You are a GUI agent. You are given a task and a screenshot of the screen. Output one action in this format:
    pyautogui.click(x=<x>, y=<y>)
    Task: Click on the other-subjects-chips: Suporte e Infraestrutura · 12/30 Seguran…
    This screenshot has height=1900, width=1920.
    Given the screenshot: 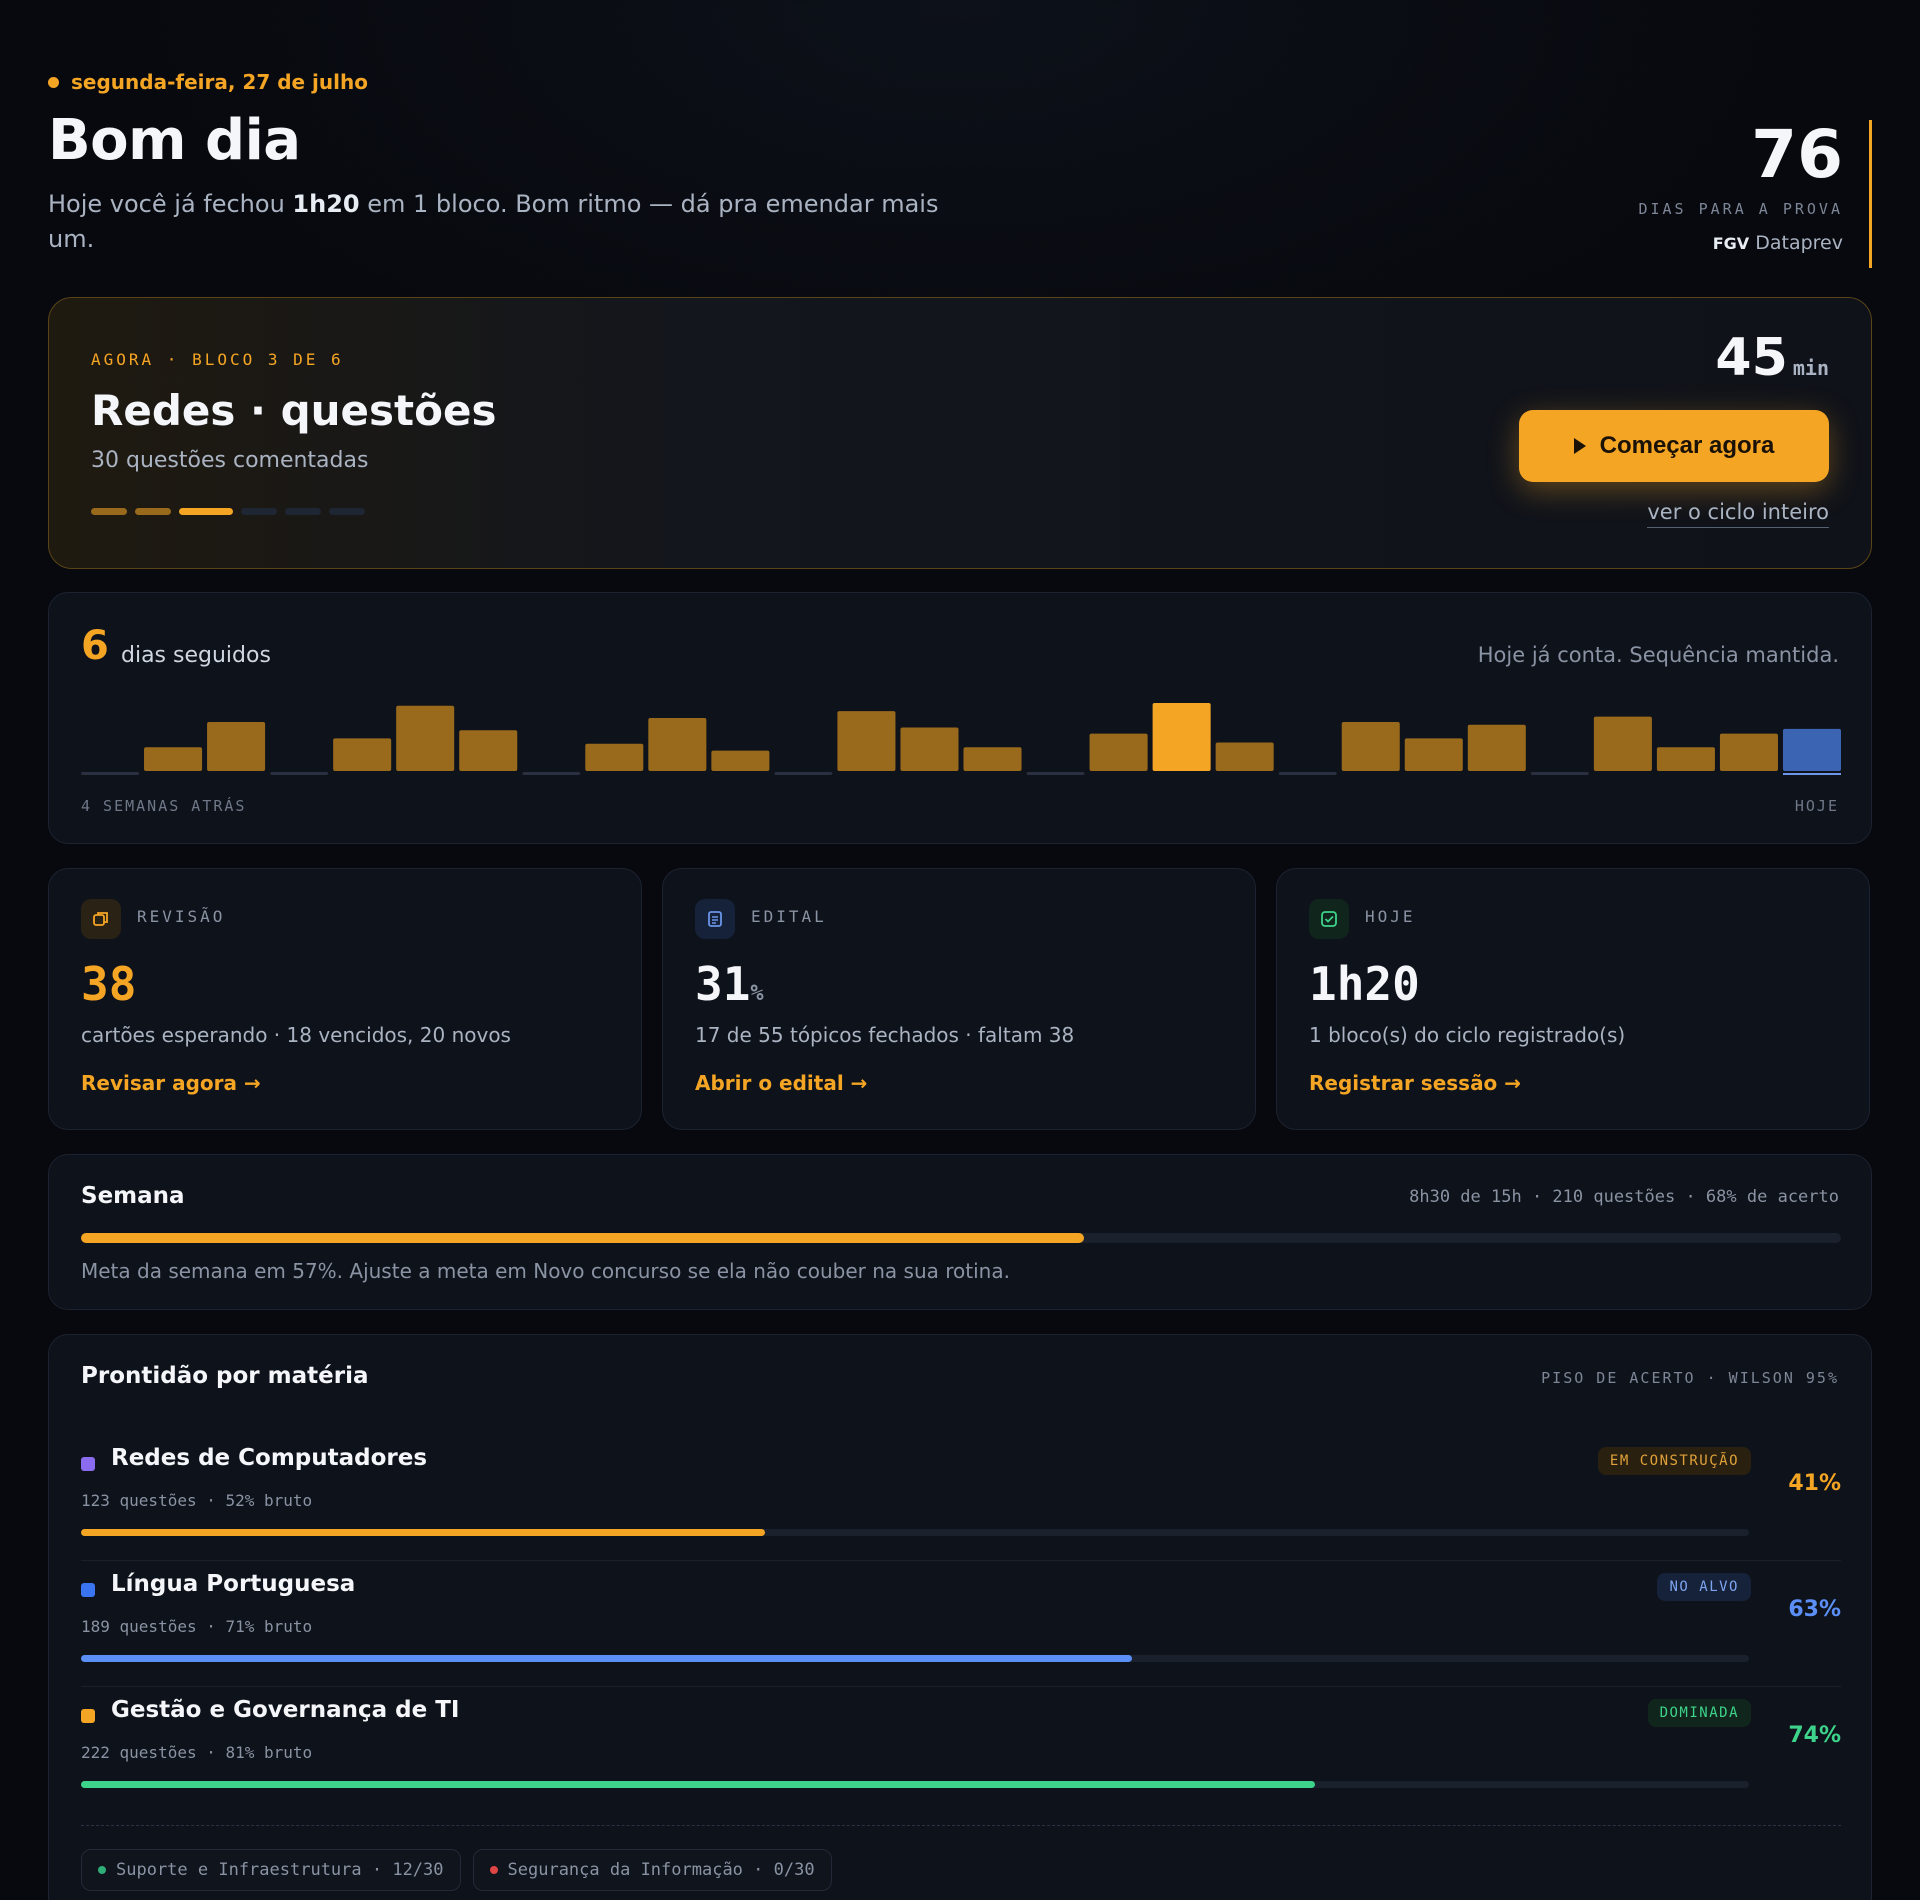 What is the action you would take?
    pyautogui.click(x=456, y=1870)
    